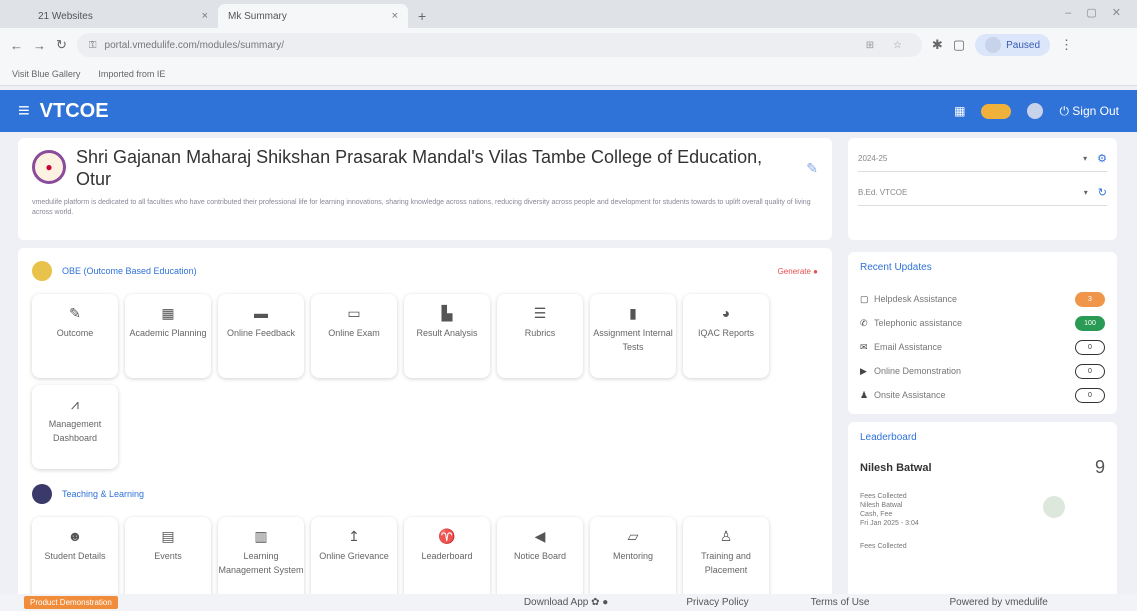 This screenshot has width=1137, height=611. Describe the element at coordinates (959, 111) in the screenshot. I see `grid-icon: ▦` at that location.